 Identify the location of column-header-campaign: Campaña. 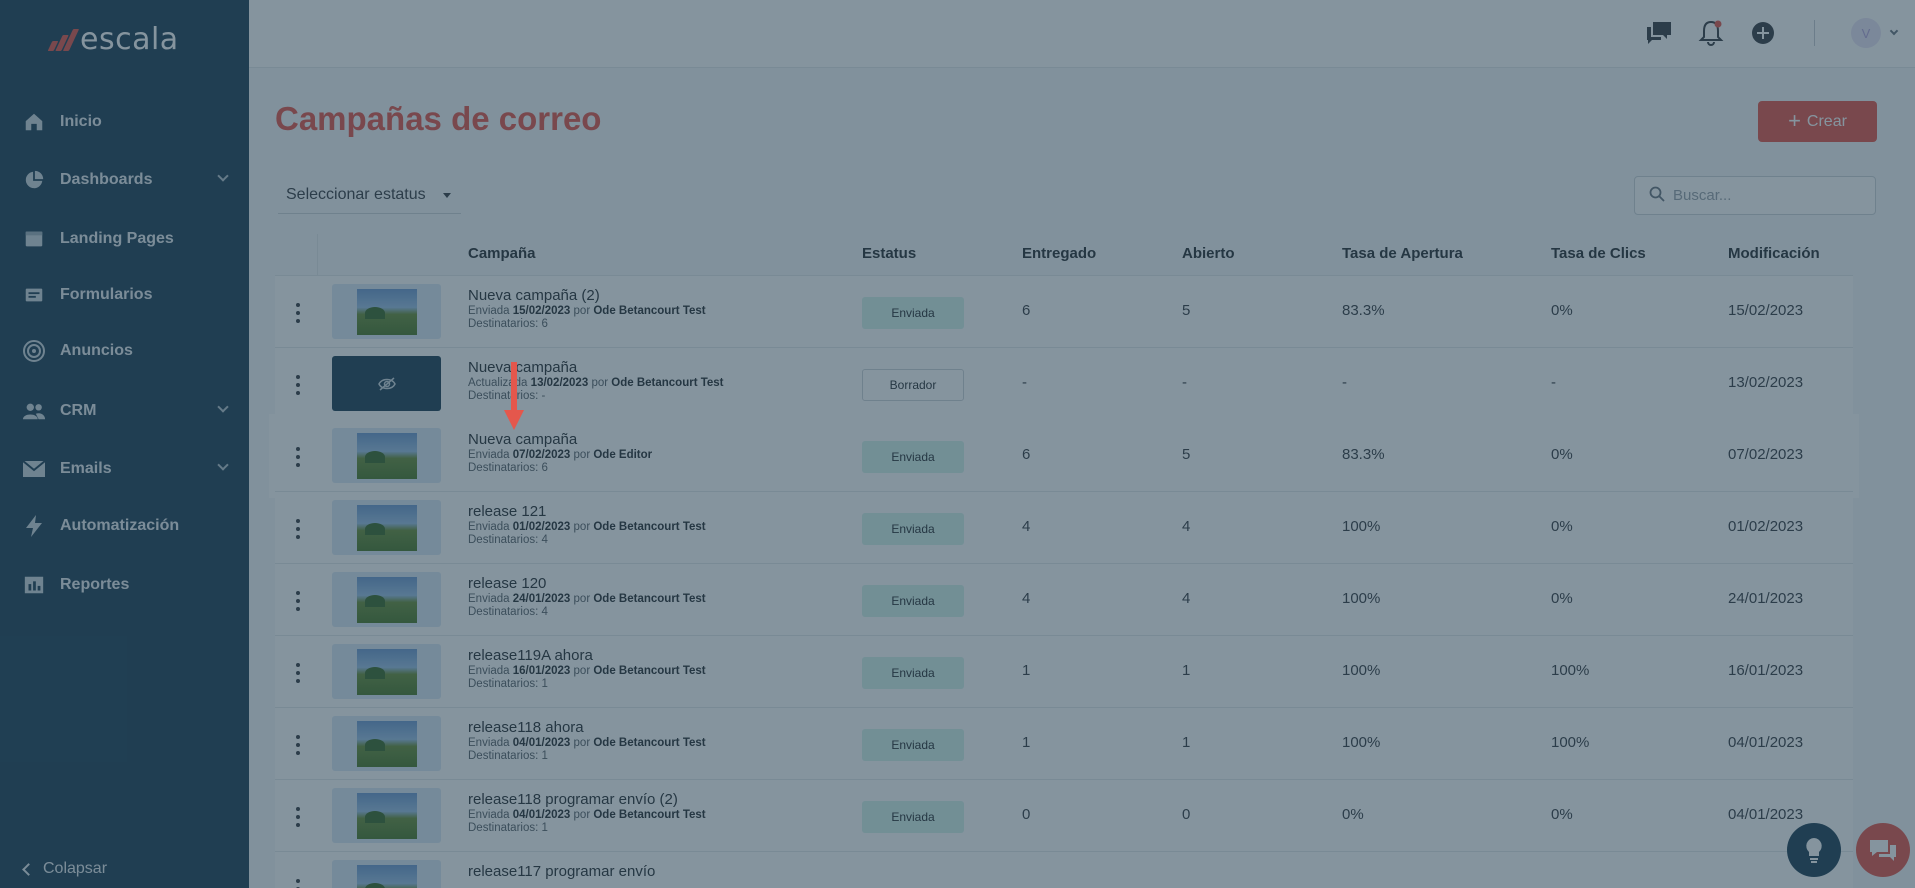
(502, 253).